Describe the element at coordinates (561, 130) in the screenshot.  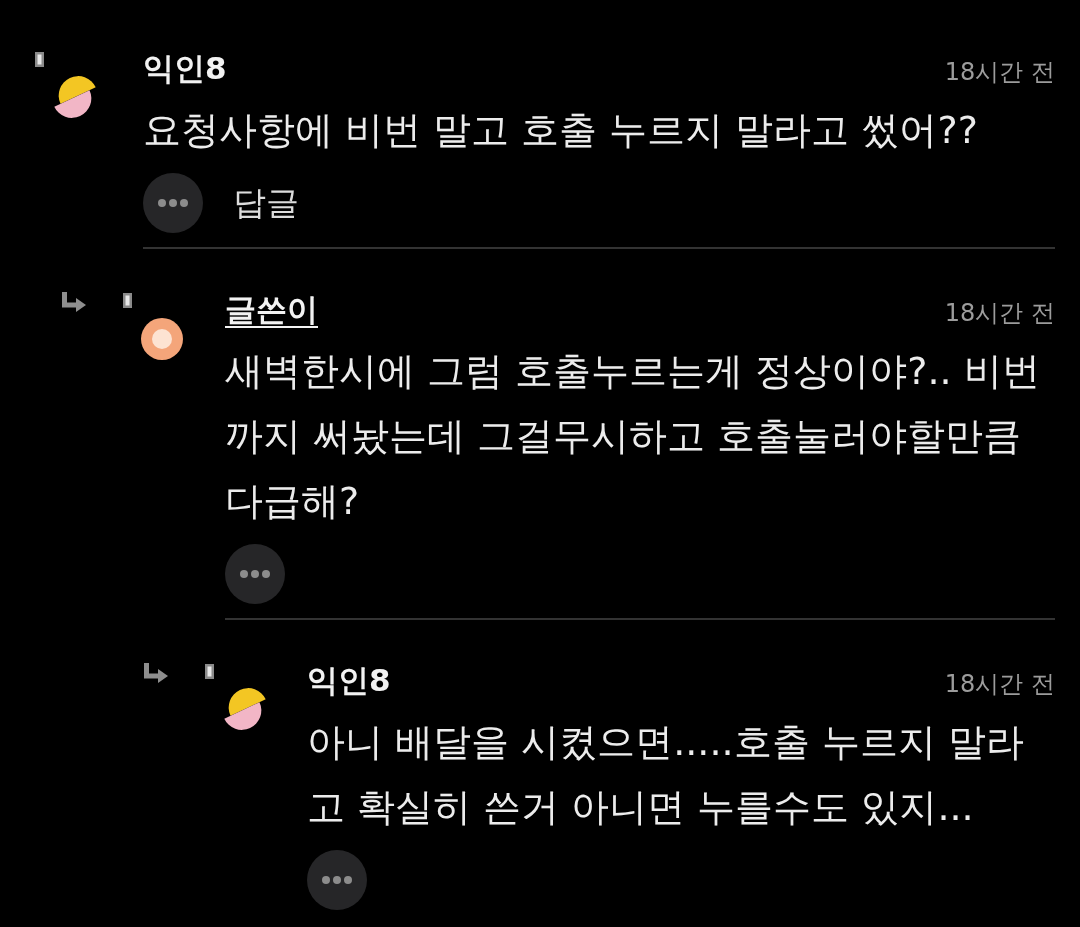
I see `comment-text: 요청사항에 비번 말고 호출 누르지 말라고 썼어??` at that location.